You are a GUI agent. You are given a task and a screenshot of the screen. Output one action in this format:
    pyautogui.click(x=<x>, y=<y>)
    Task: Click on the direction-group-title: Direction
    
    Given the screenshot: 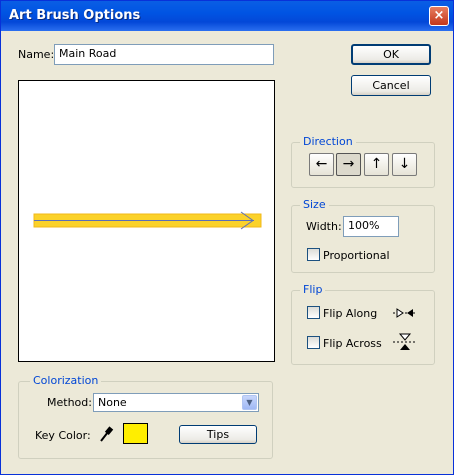 What is the action you would take?
    pyautogui.click(x=328, y=141)
    